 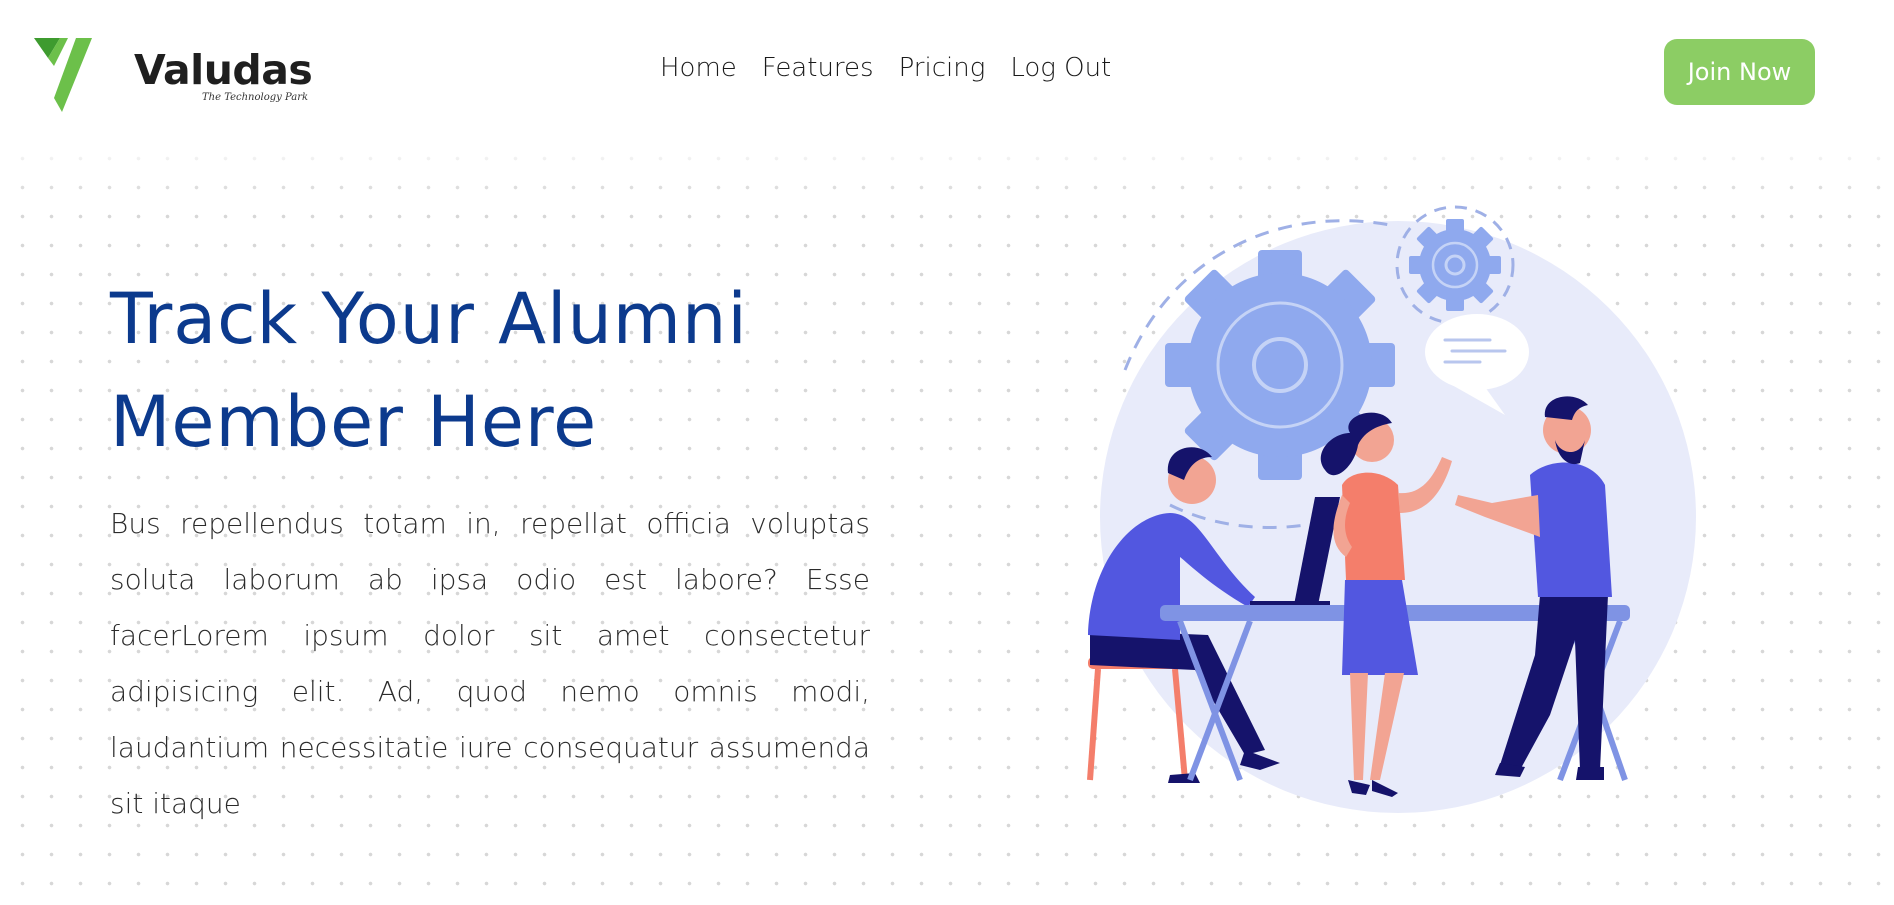 I want to click on nav-logout-link: Log Out, so click(x=1060, y=68).